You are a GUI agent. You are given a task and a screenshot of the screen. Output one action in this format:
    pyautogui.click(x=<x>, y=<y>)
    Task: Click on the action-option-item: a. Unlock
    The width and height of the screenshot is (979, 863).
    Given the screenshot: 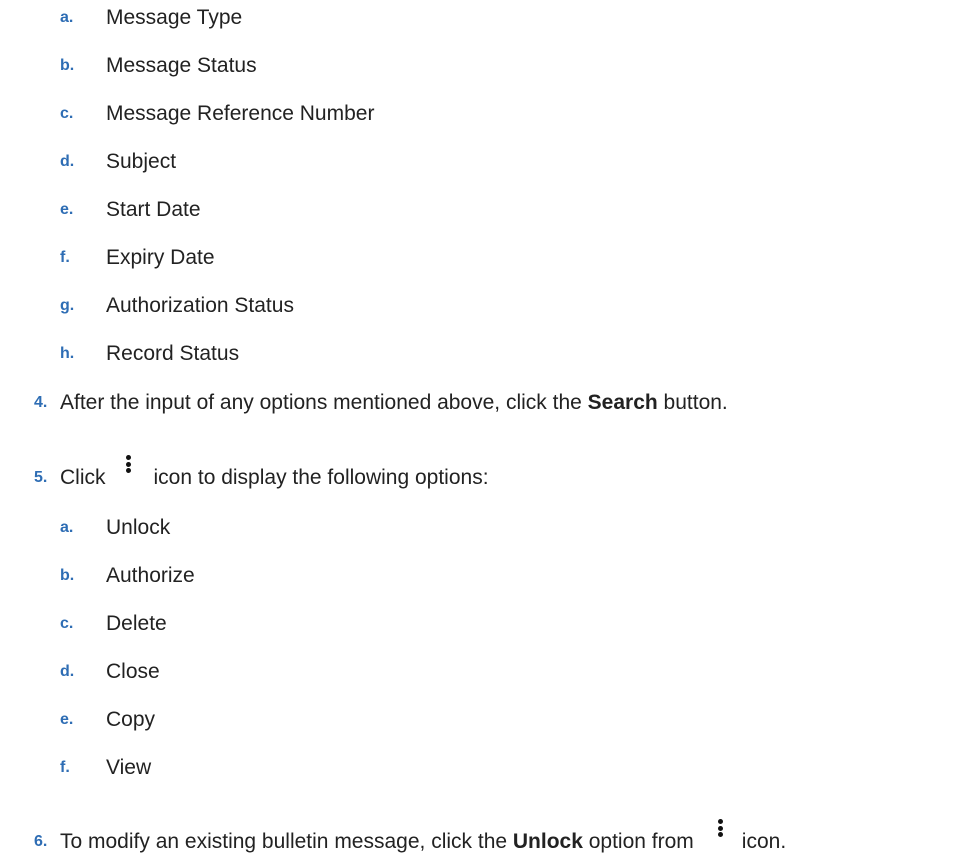 What is the action you would take?
    pyautogui.click(x=115, y=528)
    